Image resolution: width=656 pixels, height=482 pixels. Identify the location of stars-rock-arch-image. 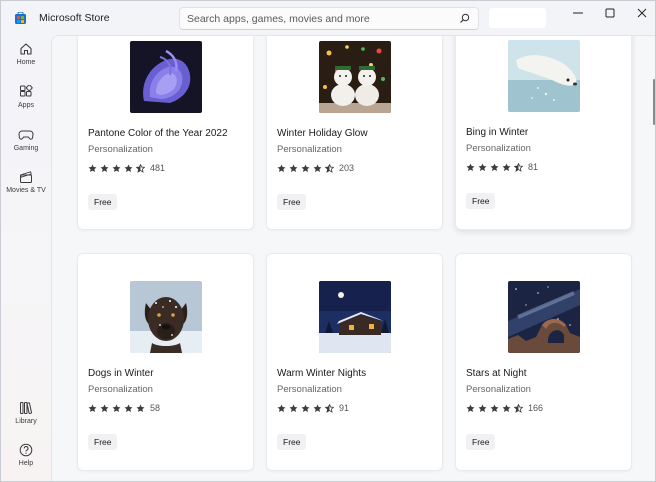
(544, 317).